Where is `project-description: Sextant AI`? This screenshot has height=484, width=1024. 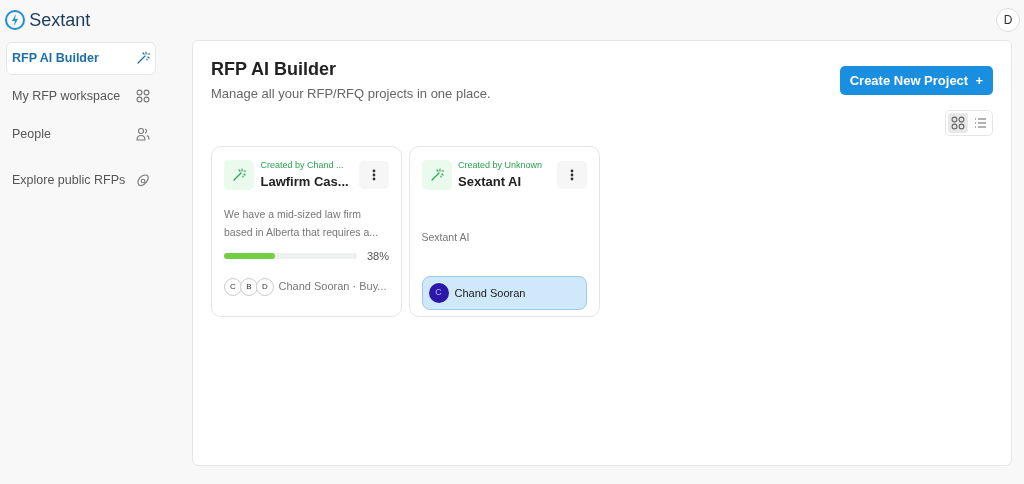 project-description: Sextant AI is located at coordinates (446, 237).